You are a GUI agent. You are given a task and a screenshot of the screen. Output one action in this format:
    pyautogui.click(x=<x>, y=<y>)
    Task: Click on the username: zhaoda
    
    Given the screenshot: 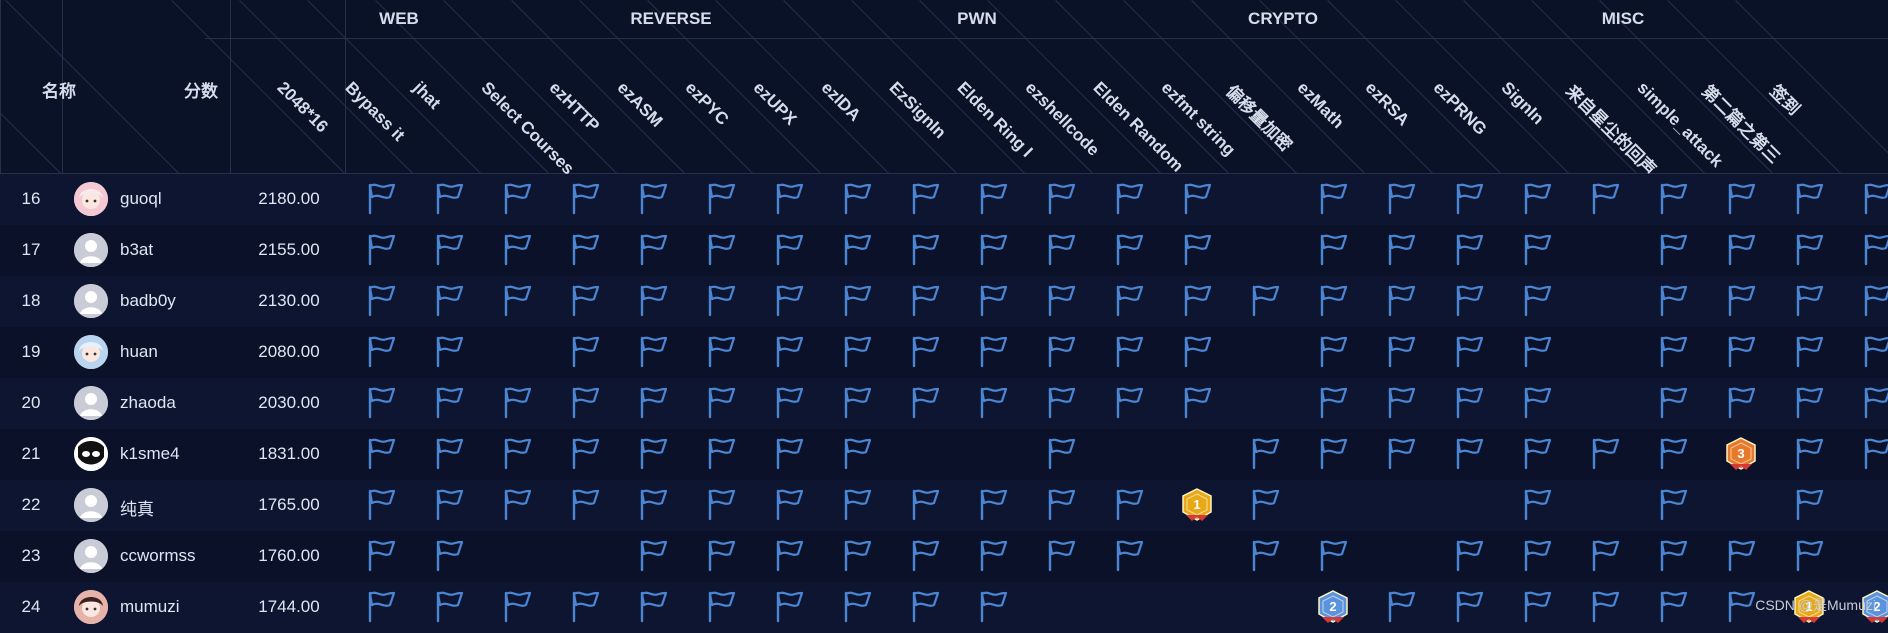 What is the action you would take?
    pyautogui.click(x=148, y=403)
    